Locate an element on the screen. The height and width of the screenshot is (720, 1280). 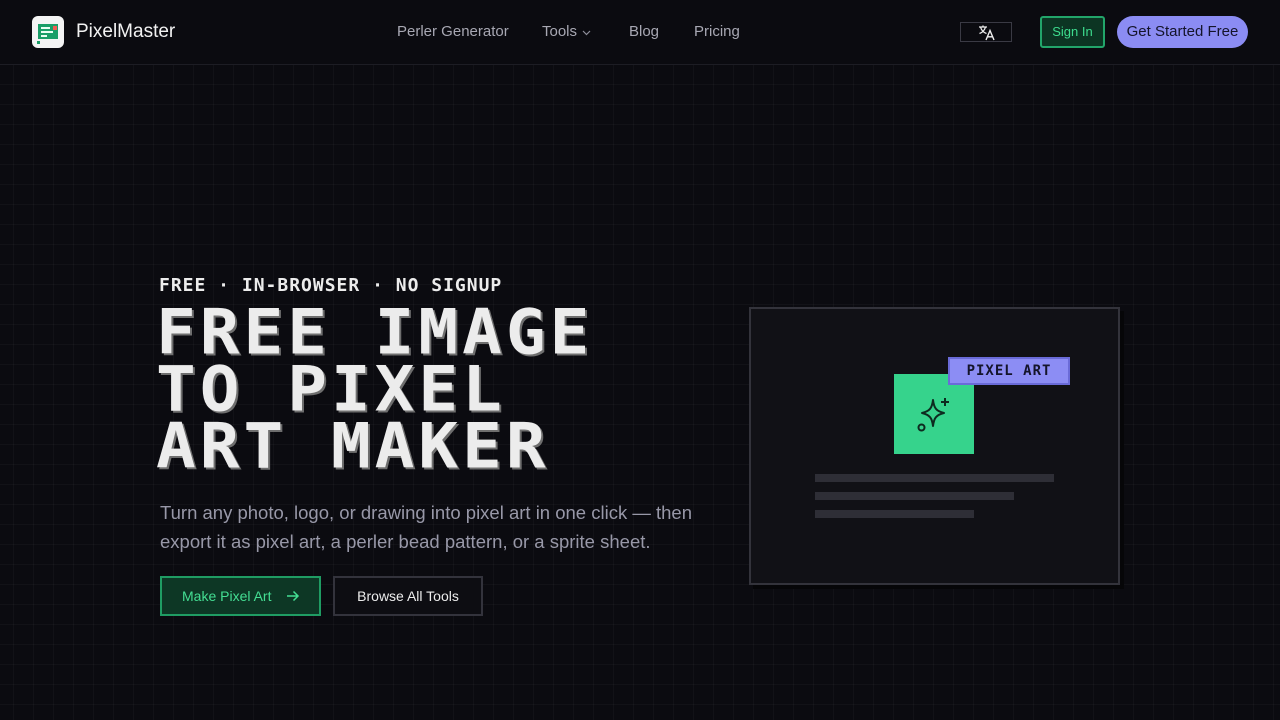
preview-card: PIXEL ART is located at coordinates (934, 446).